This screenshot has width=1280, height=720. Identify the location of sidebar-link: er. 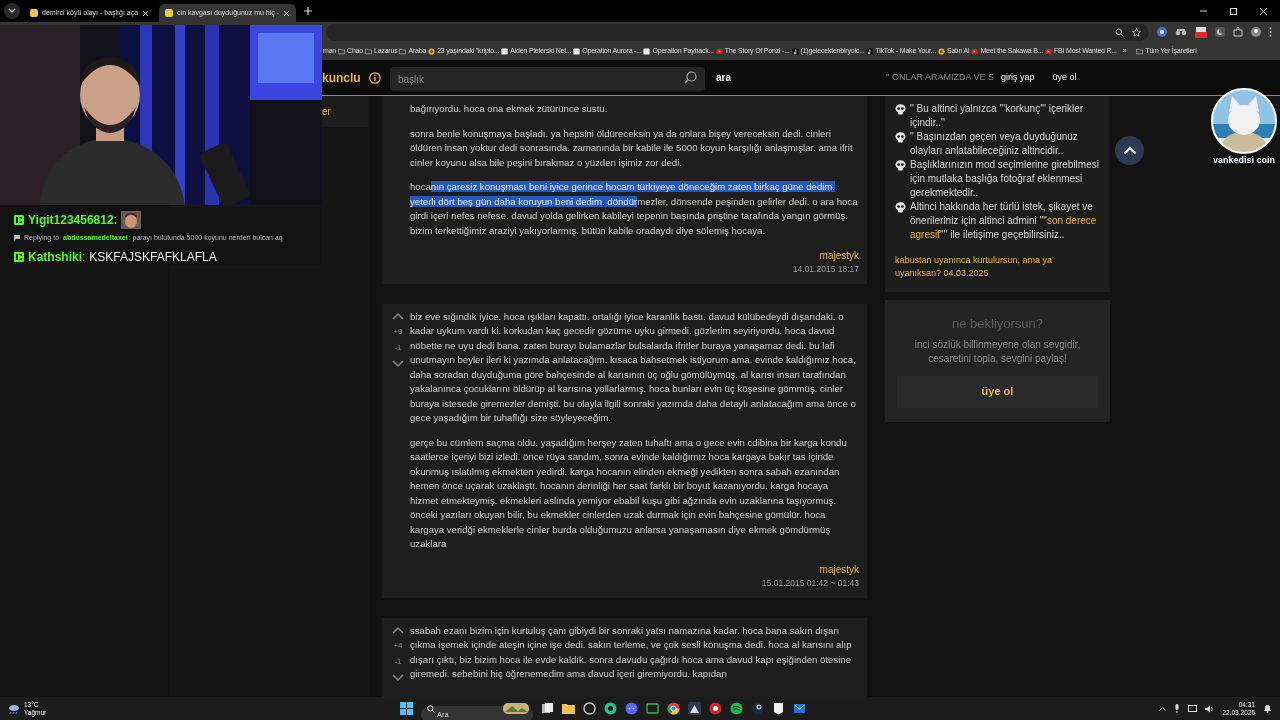
(345, 111).